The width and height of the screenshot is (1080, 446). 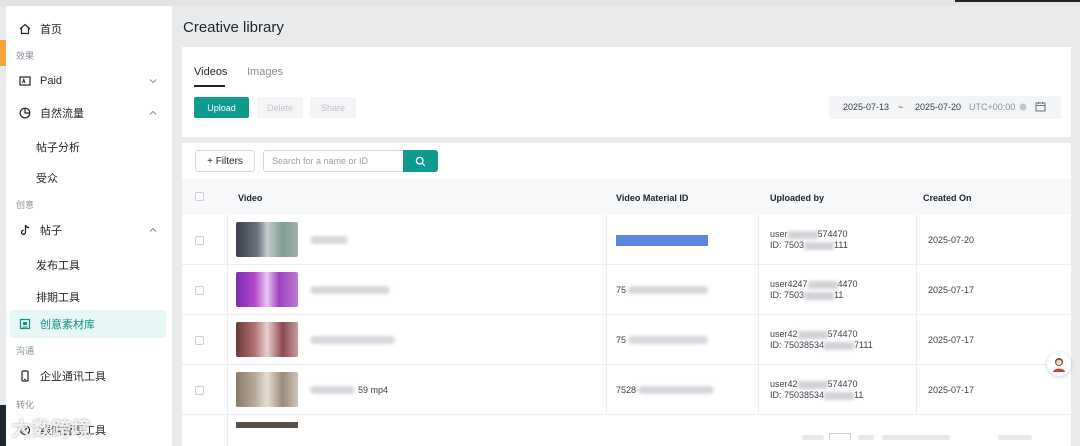 What do you see at coordinates (813, 437) in the screenshot?
I see `pagination-prev` at bounding box center [813, 437].